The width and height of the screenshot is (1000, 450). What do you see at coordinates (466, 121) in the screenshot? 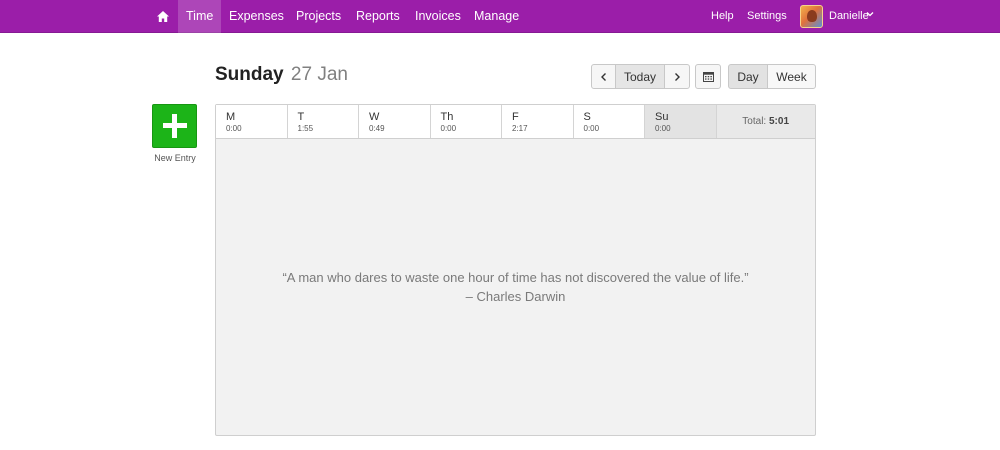
I see `day-cell-thursday: Th 0:00` at bounding box center [466, 121].